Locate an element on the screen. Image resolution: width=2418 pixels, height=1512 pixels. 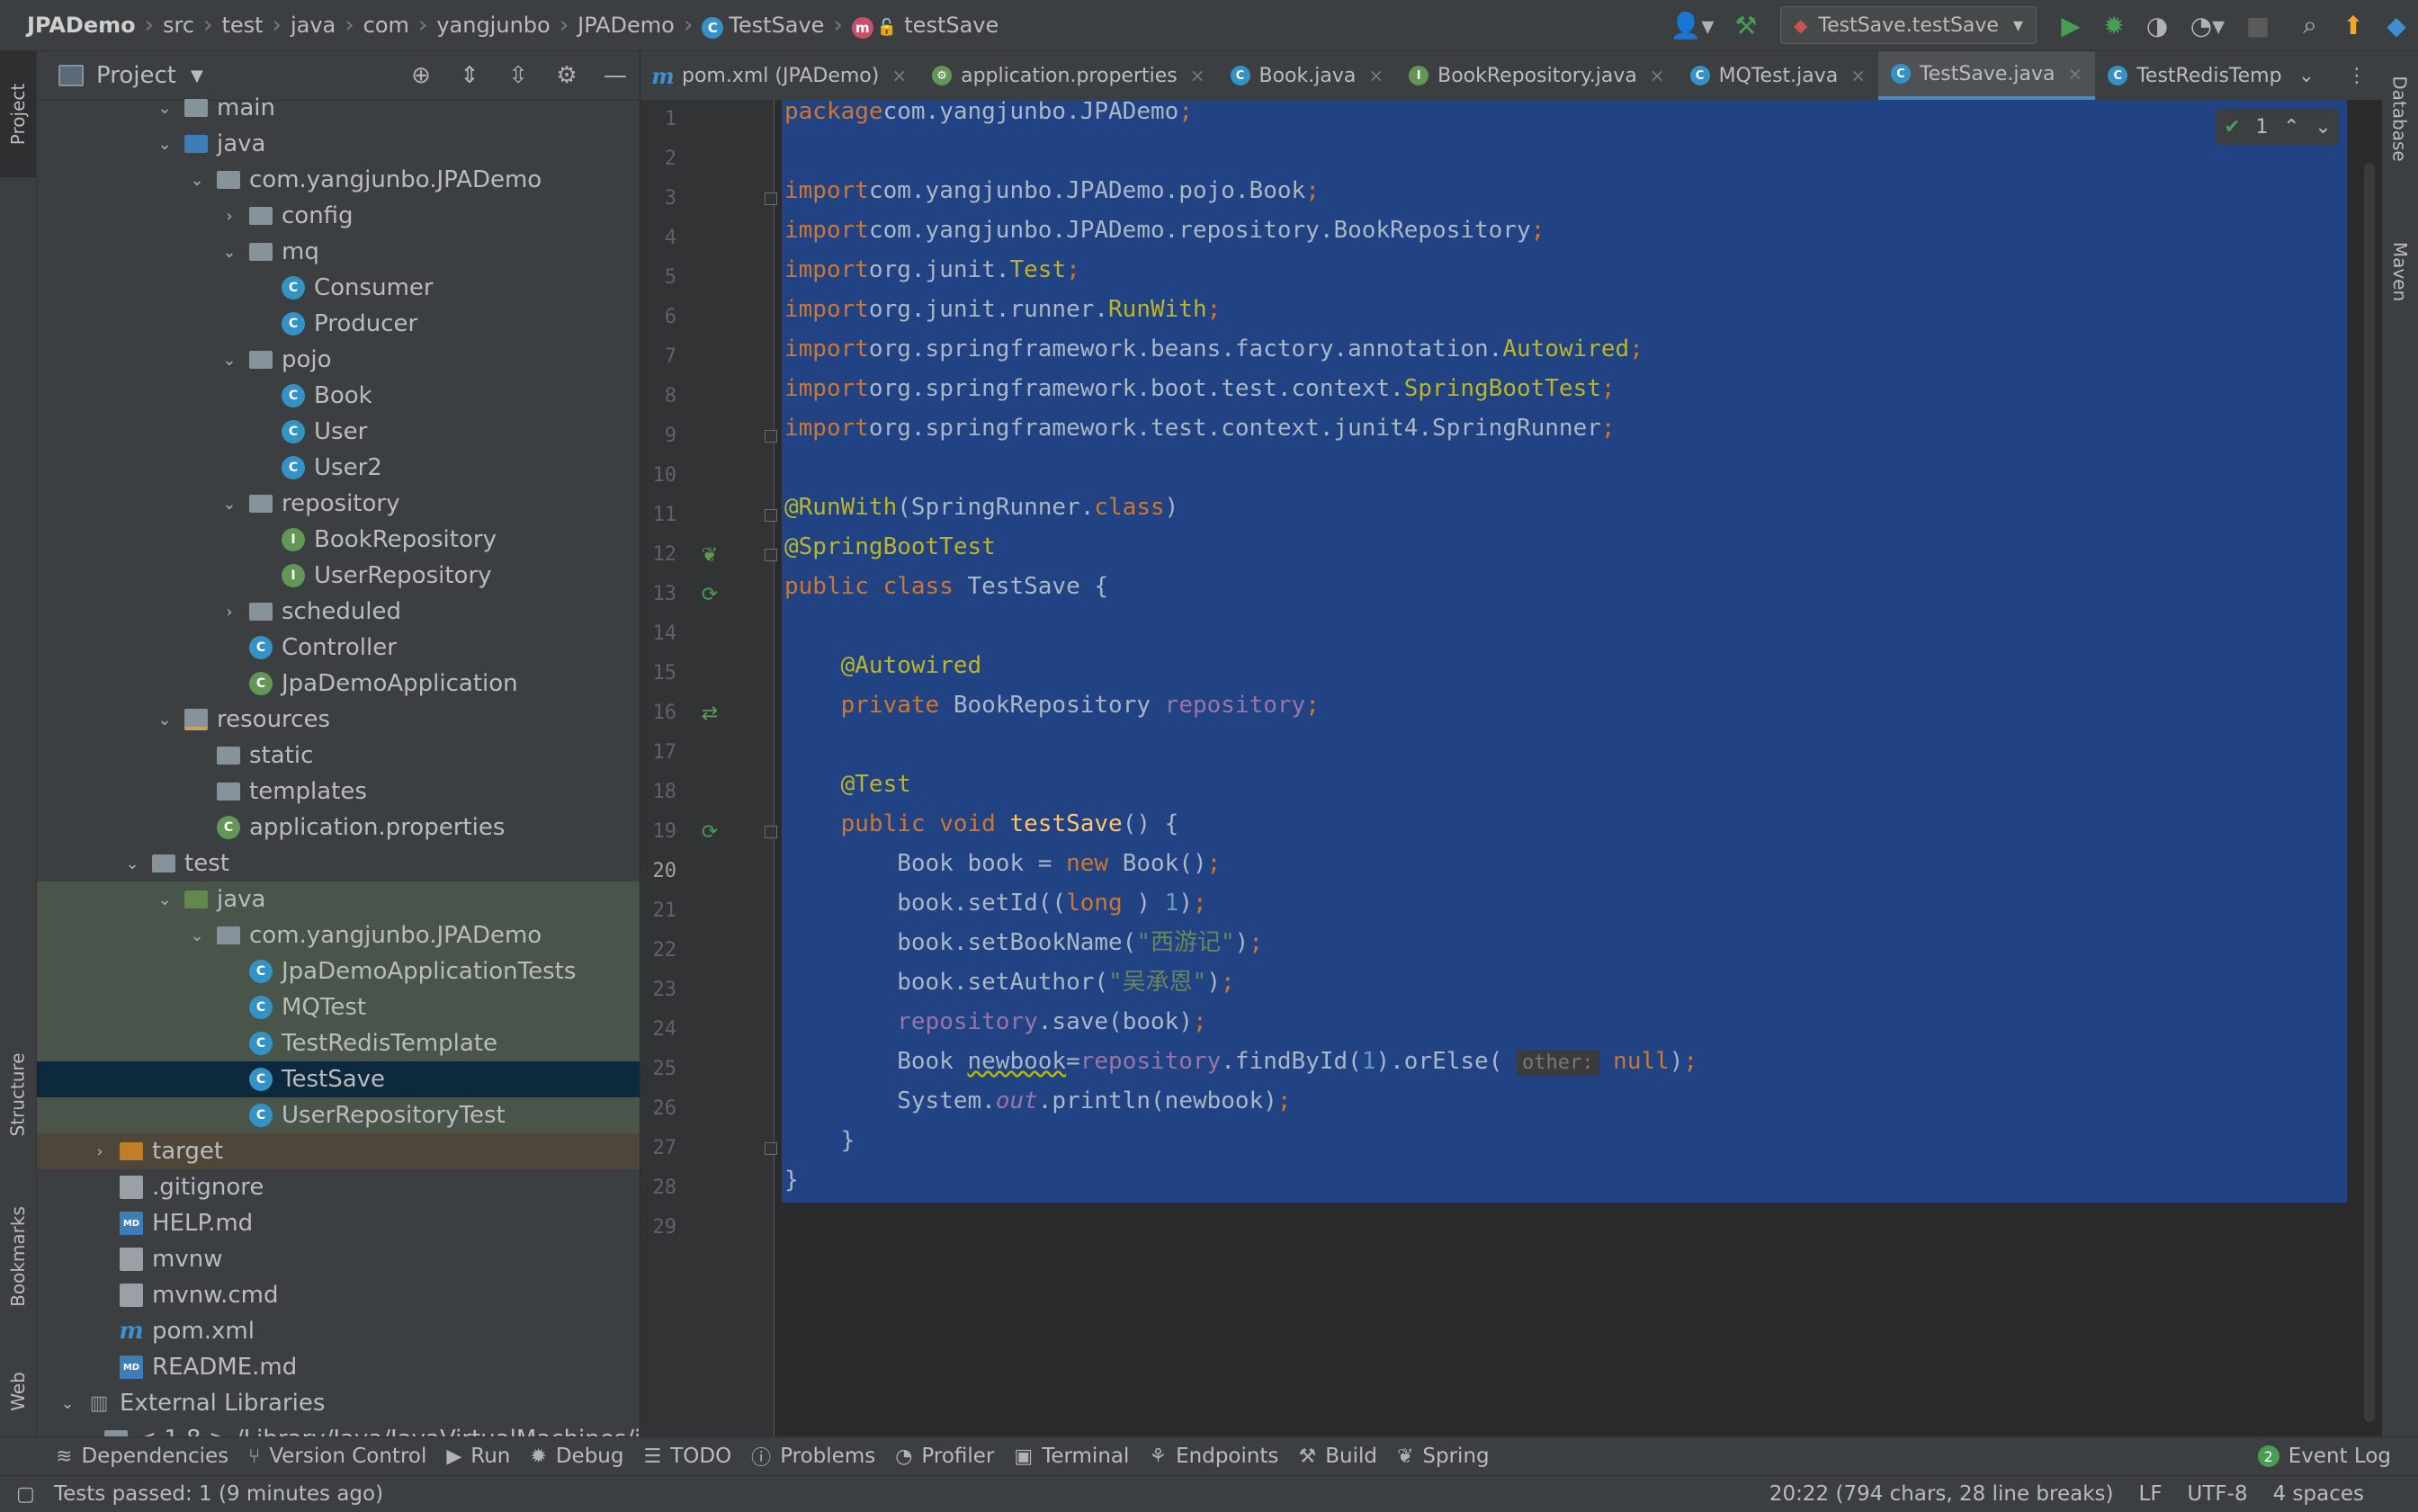
tree-item: ⌄ test is located at coordinates (338, 863).